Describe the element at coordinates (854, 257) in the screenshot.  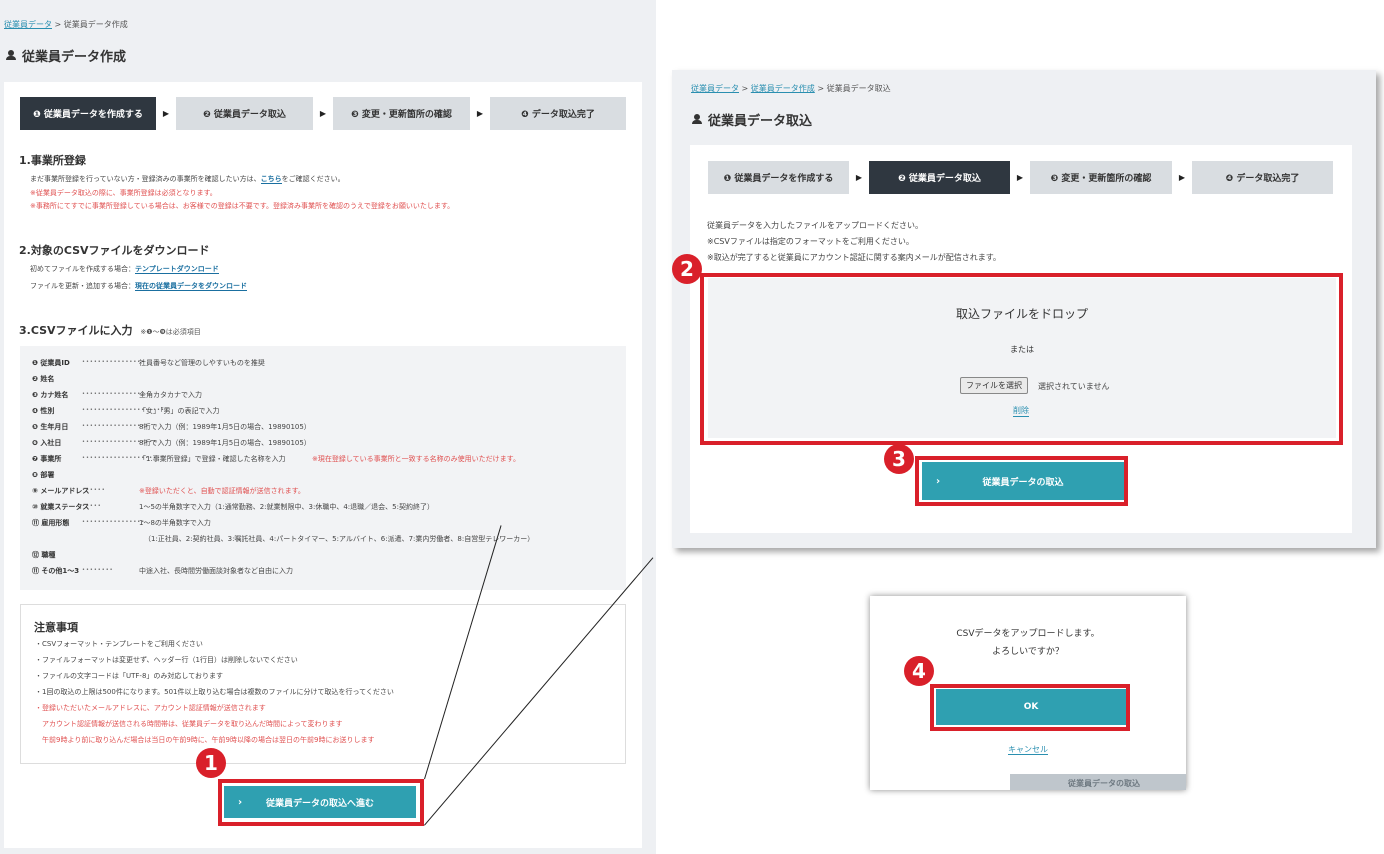
I see `desc-line-3: ※取込が完了すると従業員にアカウント認証に関する案内メールが配信されます。` at that location.